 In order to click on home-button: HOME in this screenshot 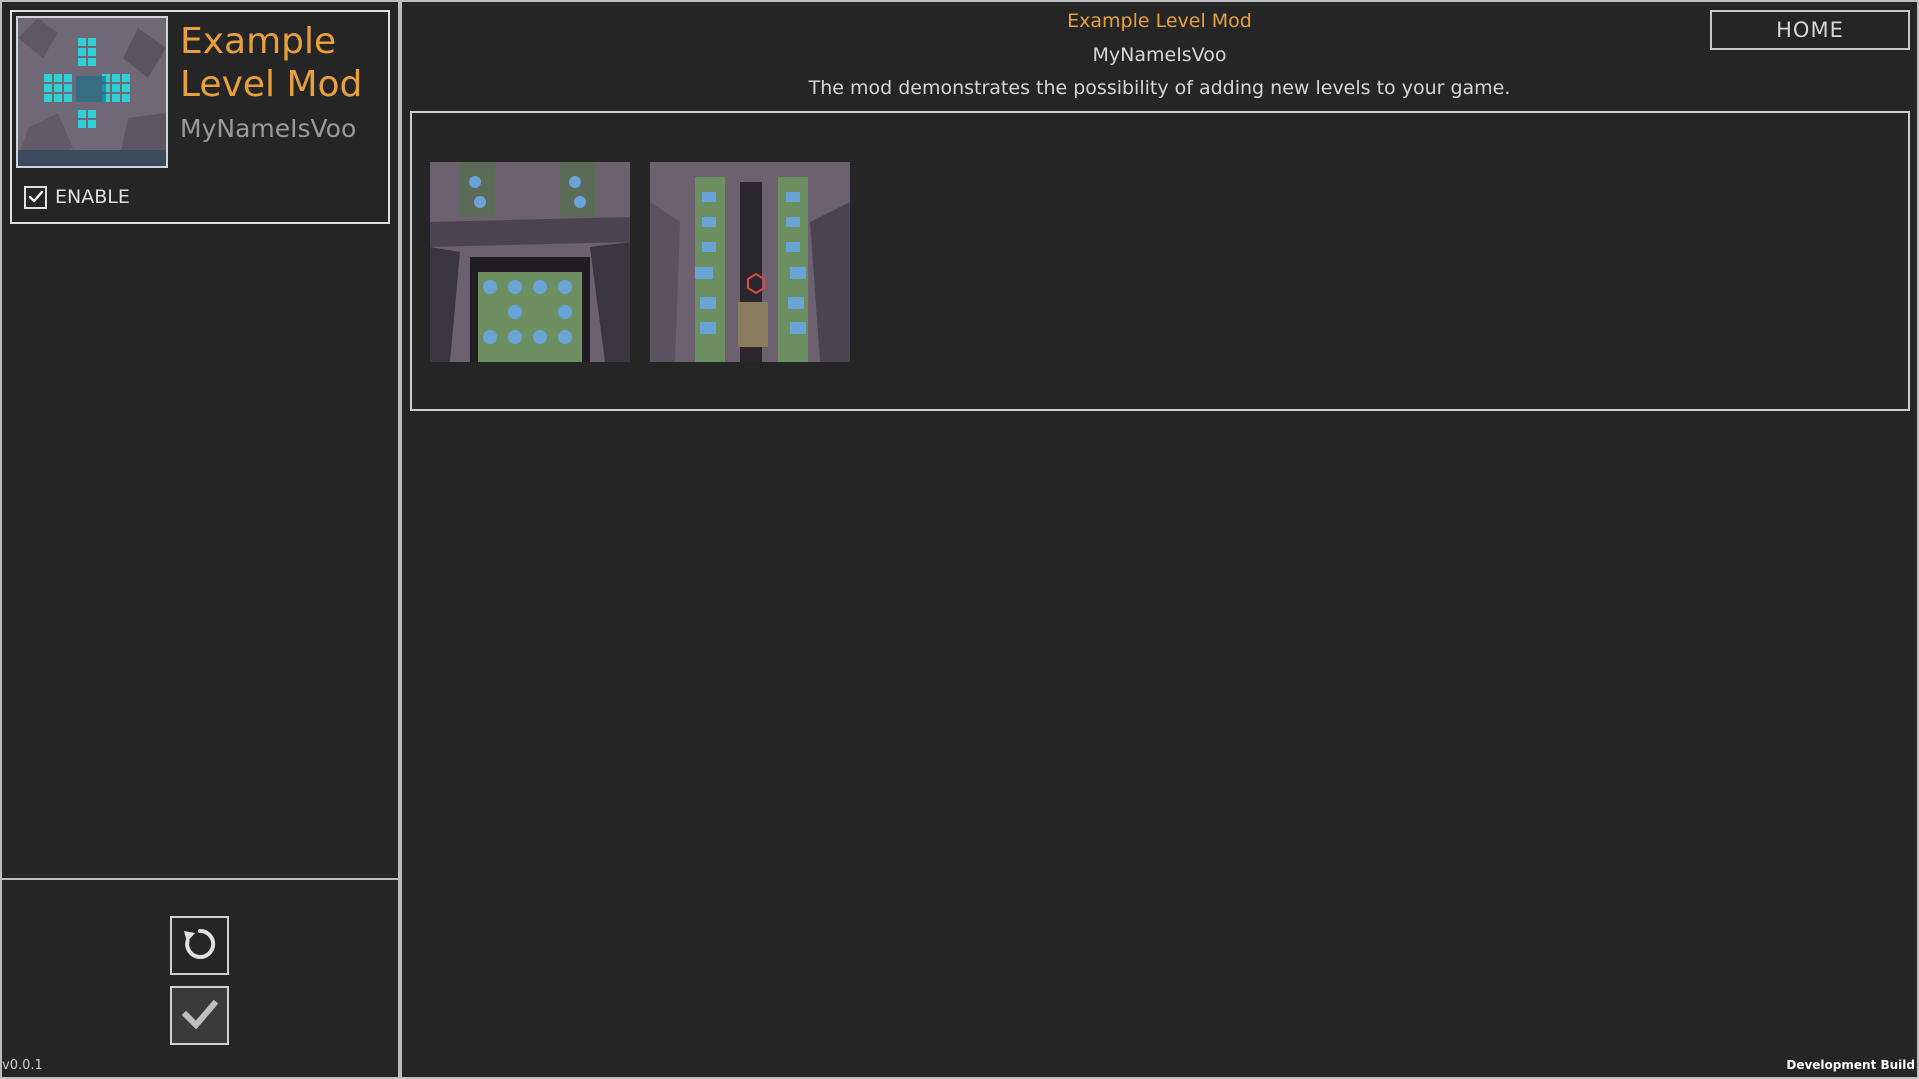, I will do `click(1810, 30)`.